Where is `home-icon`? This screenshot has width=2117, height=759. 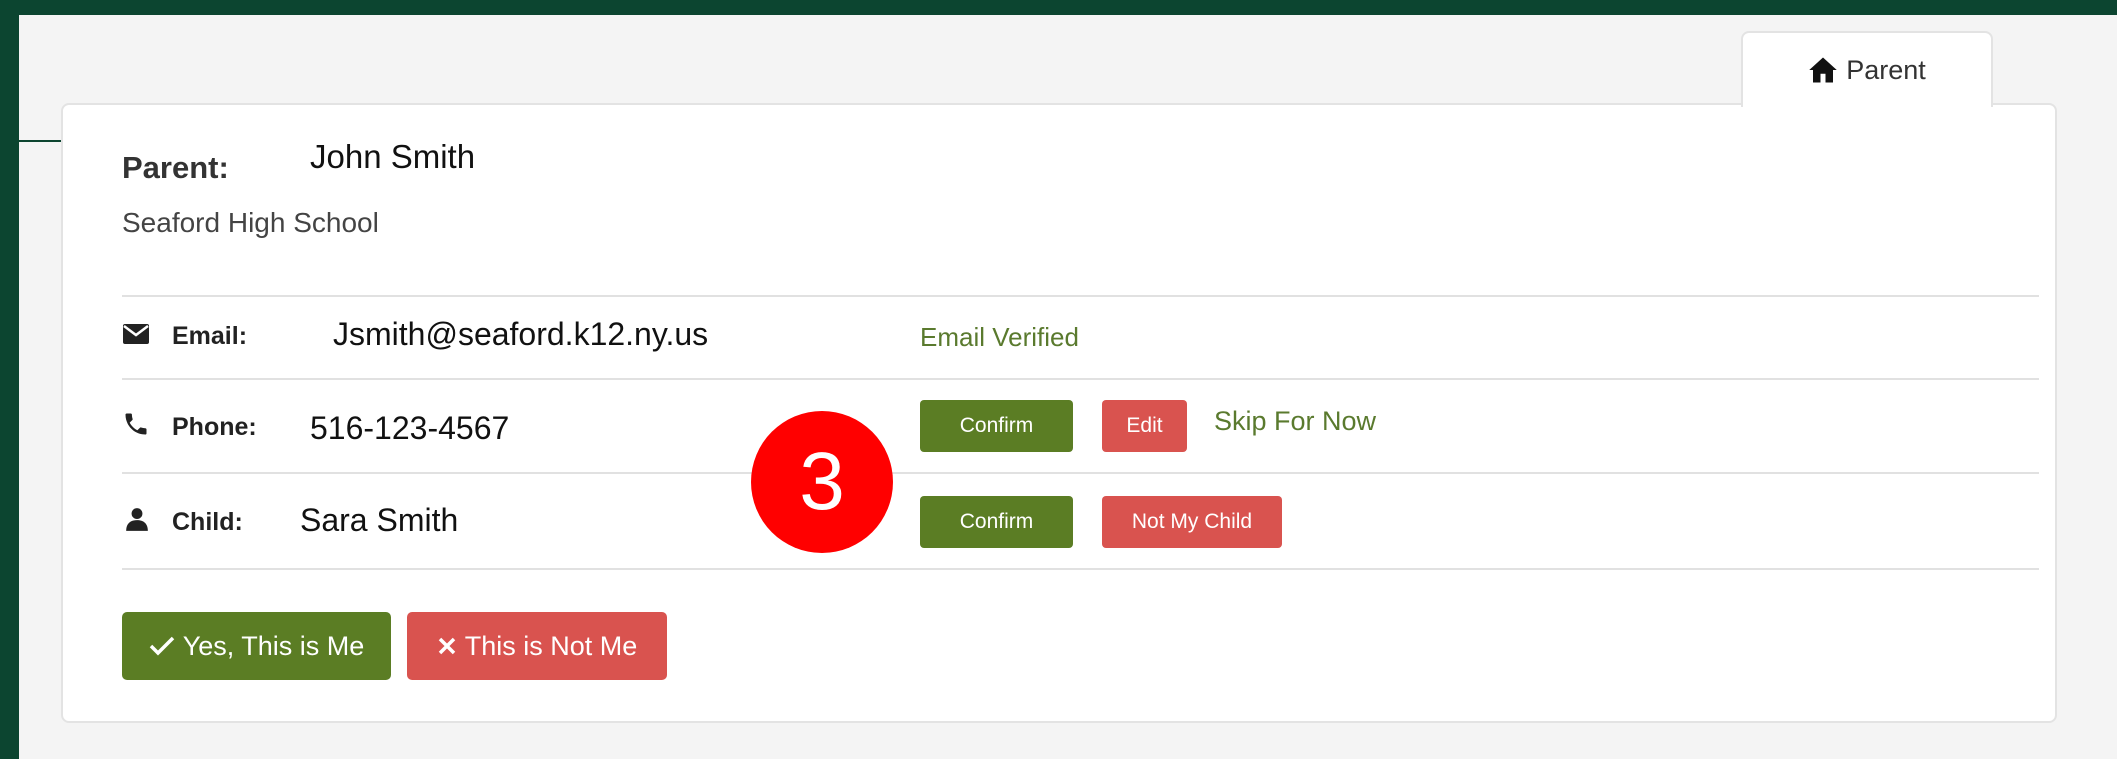 home-icon is located at coordinates (1823, 70).